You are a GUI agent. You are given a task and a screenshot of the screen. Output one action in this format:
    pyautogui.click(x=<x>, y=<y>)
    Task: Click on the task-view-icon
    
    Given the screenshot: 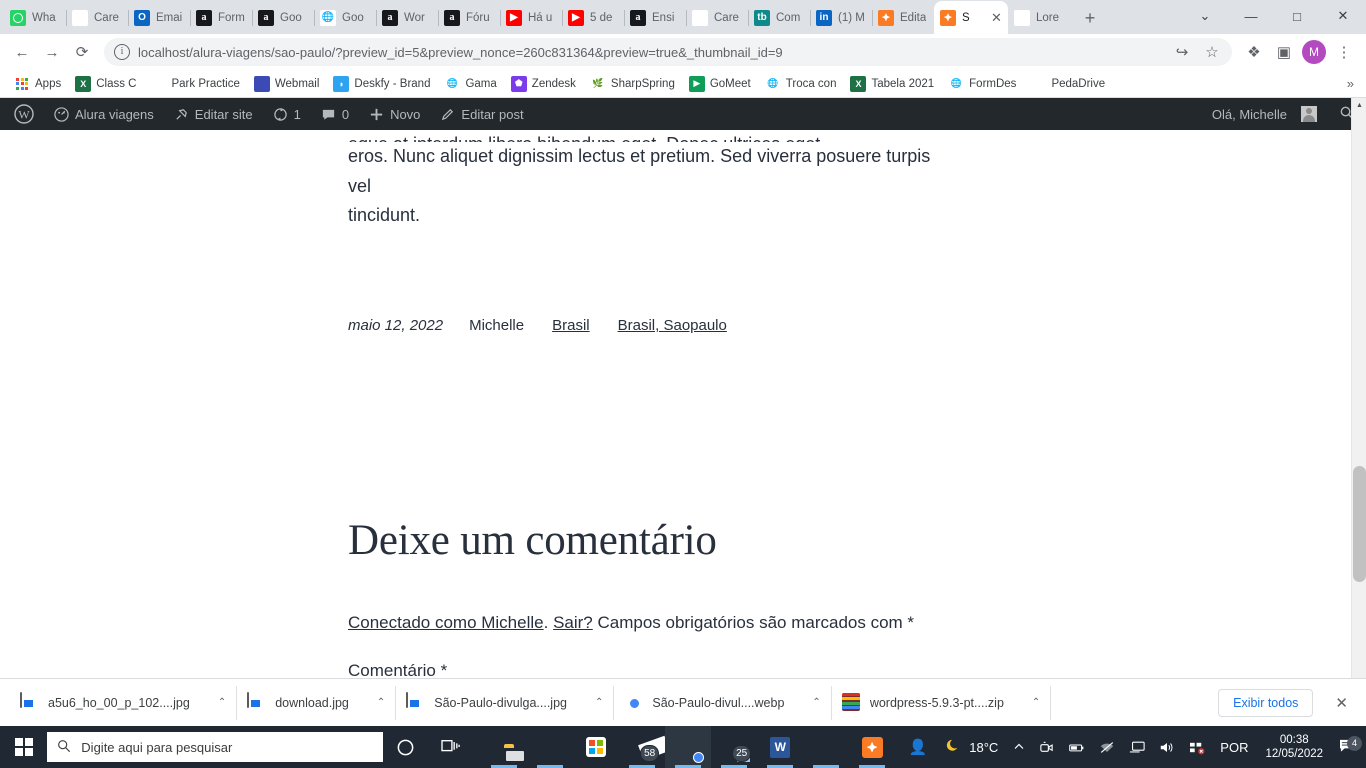 What is the action you would take?
    pyautogui.click(x=450, y=747)
    